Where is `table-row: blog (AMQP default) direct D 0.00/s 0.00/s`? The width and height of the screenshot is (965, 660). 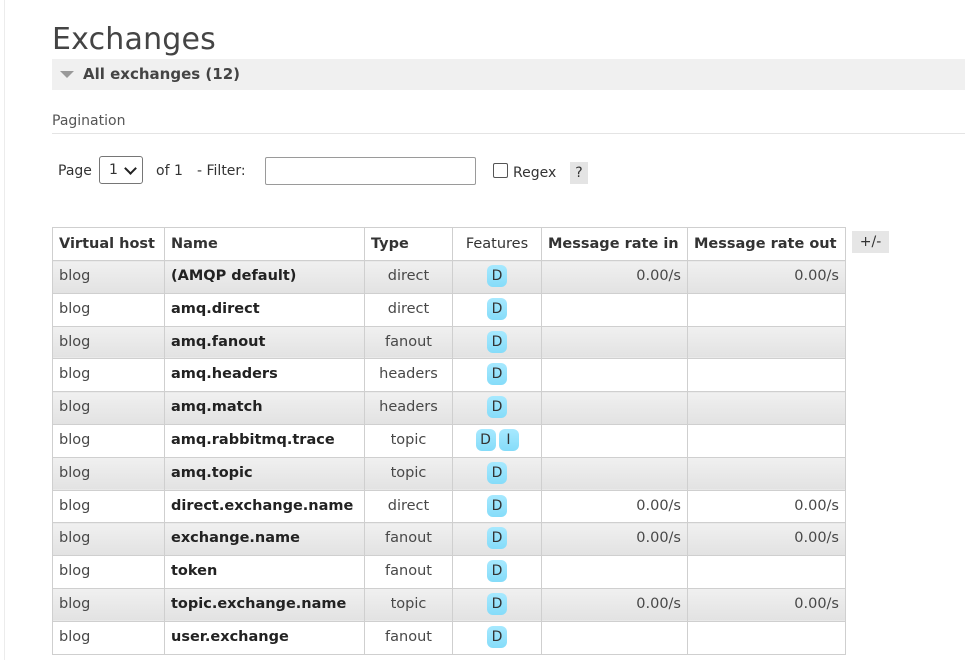 table-row: blog (AMQP default) direct D 0.00/s 0.00/s is located at coordinates (449, 277).